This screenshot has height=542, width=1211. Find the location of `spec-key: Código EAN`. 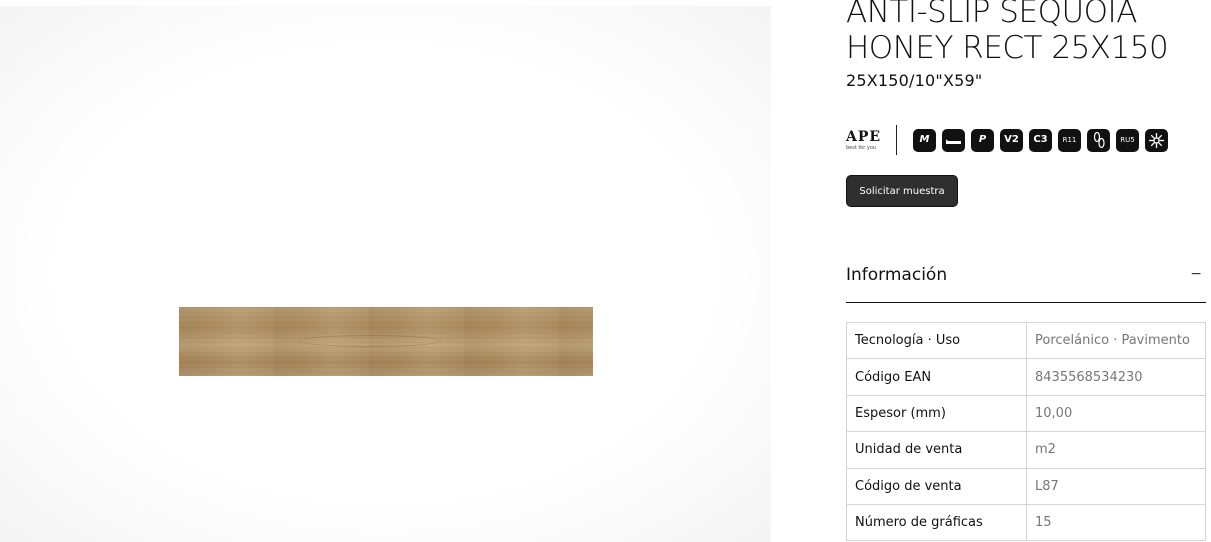

spec-key: Código EAN is located at coordinates (936, 377).